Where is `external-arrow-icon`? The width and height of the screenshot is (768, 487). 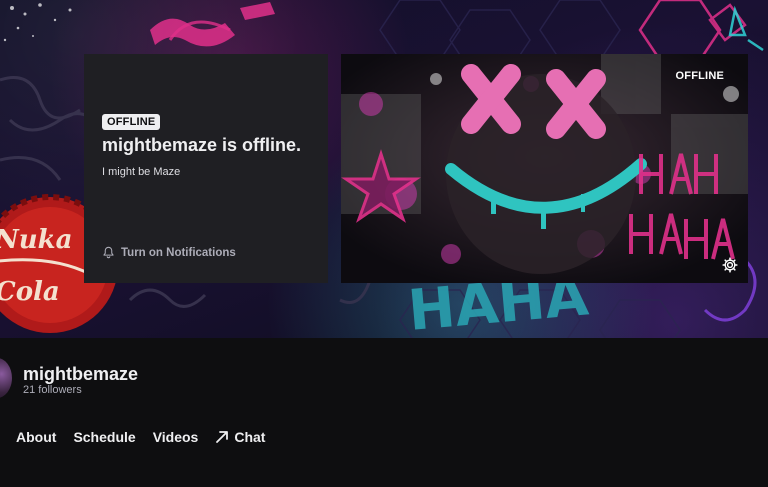
external-arrow-icon is located at coordinates (222, 437).